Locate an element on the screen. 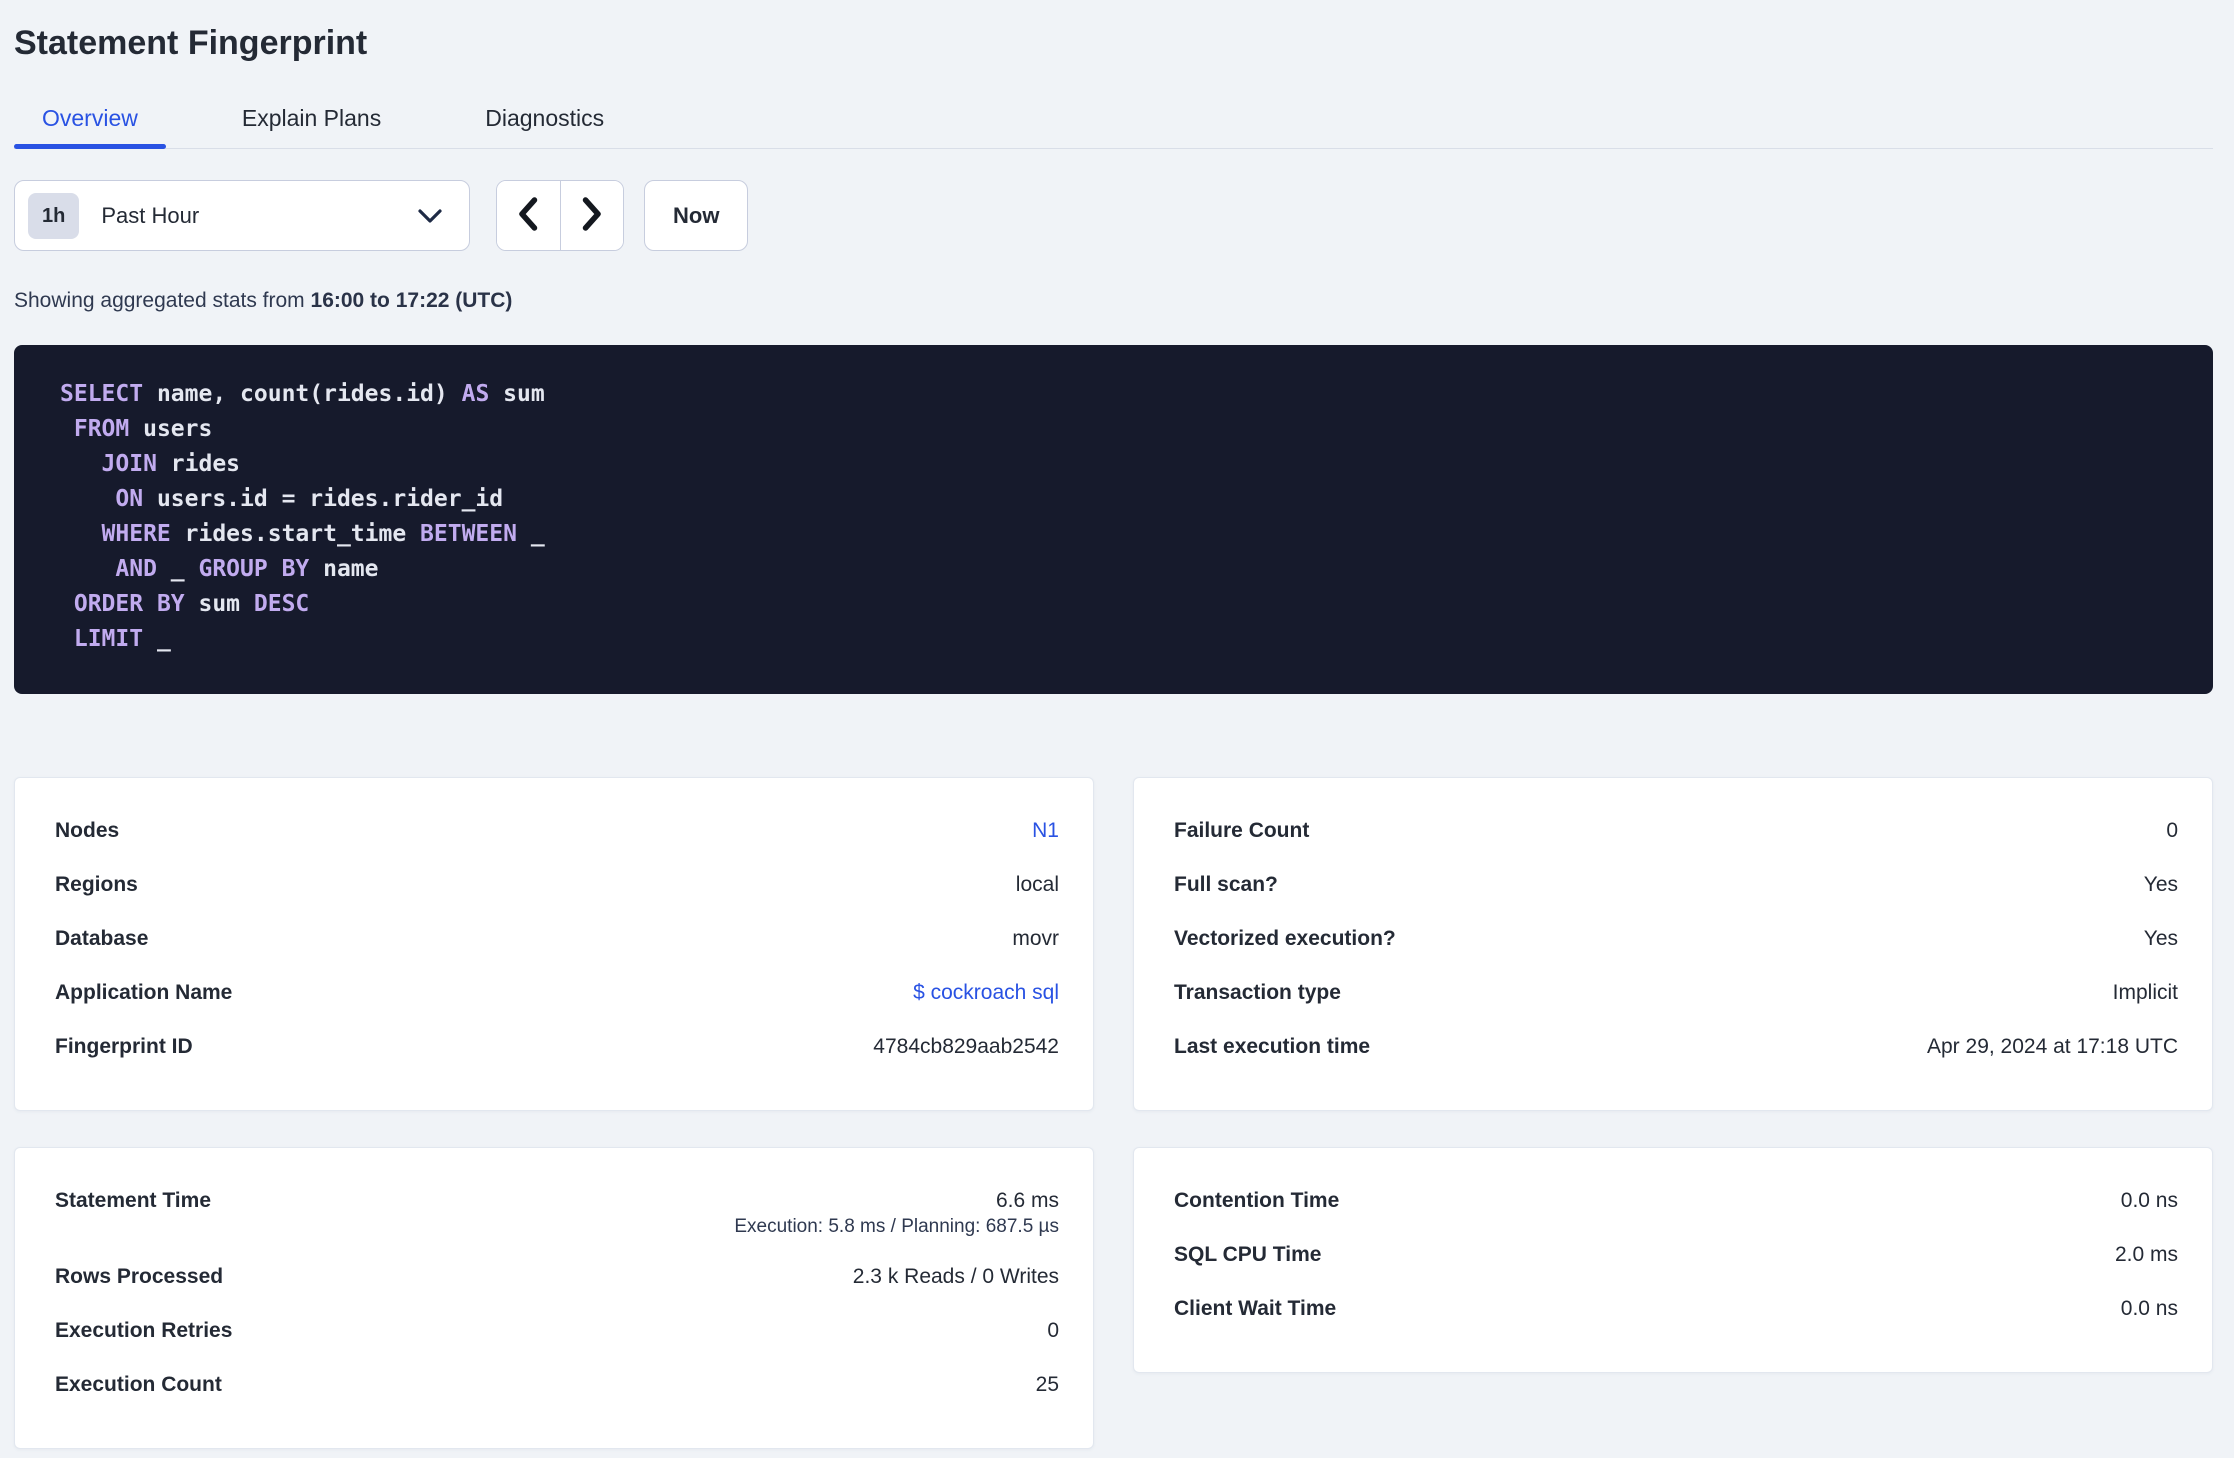 This screenshot has height=1458, width=2234. sql-keyword: DESC is located at coordinates (281, 604).